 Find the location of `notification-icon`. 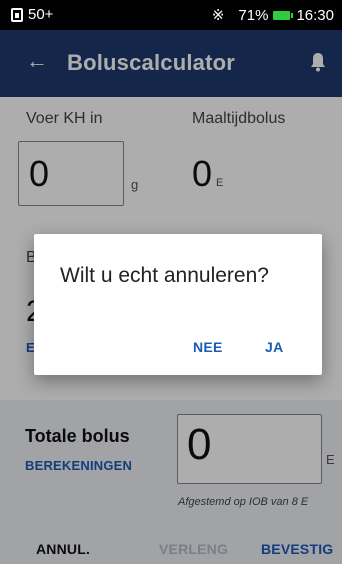

notification-icon is located at coordinates (17, 14).